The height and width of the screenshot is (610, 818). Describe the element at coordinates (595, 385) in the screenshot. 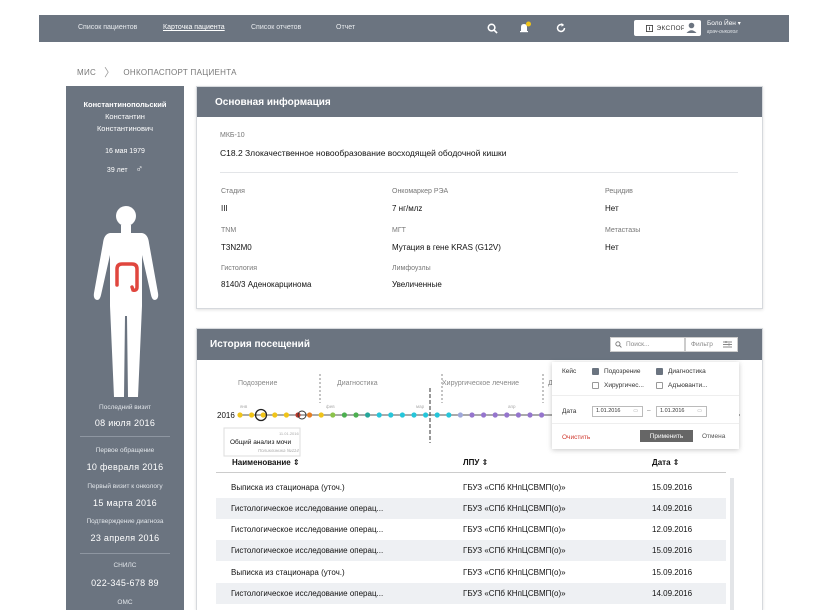

I see `checkbox-surgery` at that location.